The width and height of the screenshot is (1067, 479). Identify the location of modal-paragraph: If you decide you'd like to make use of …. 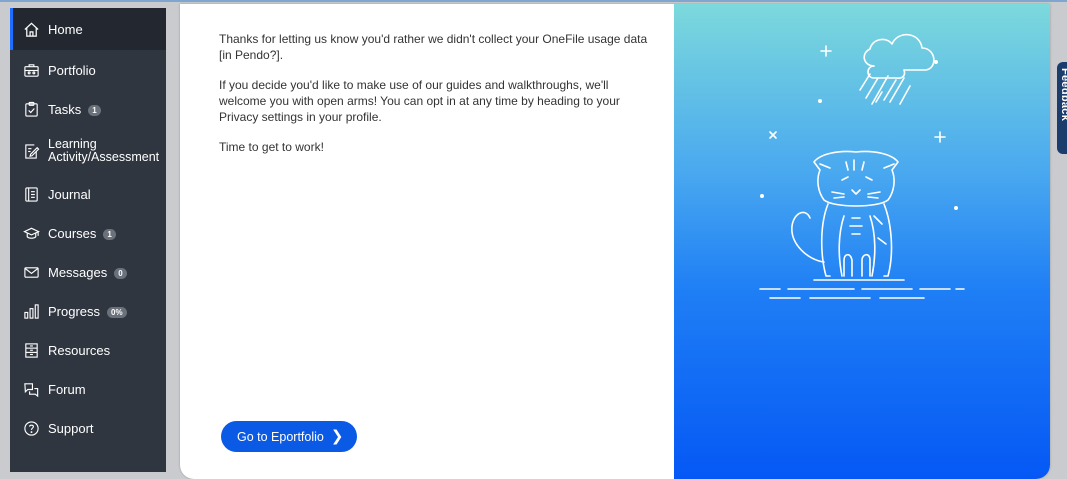
(419, 101).